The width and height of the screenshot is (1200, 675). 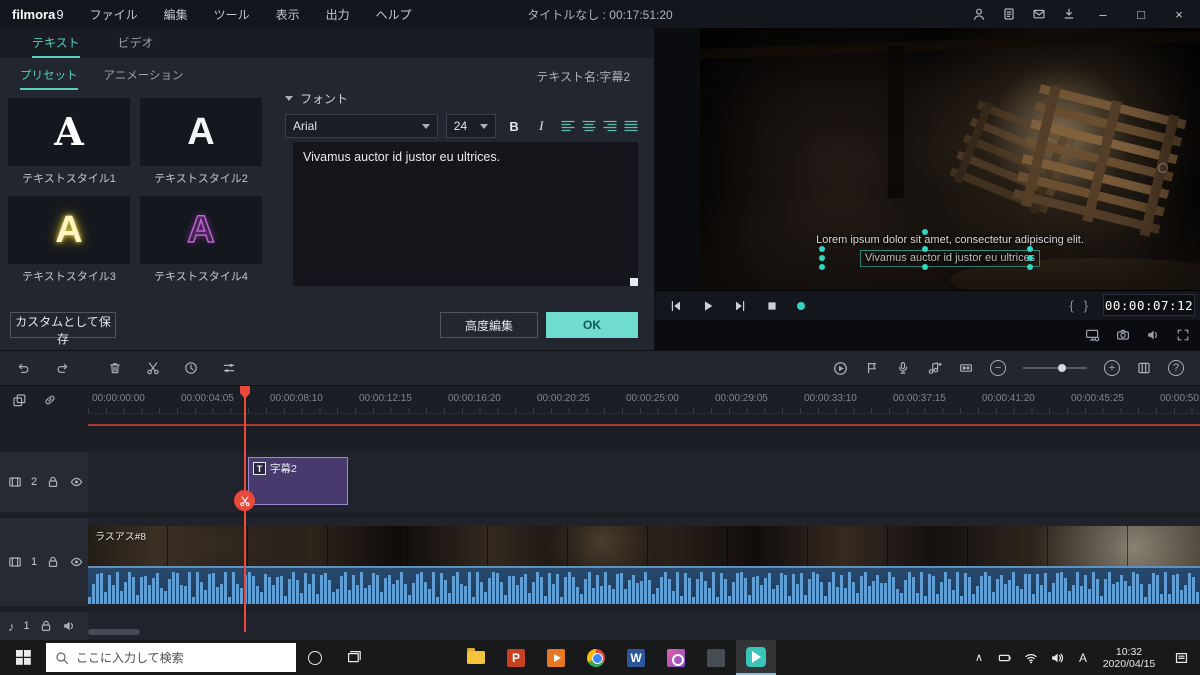 What do you see at coordinates (353, 657) in the screenshot?
I see `task-view-button` at bounding box center [353, 657].